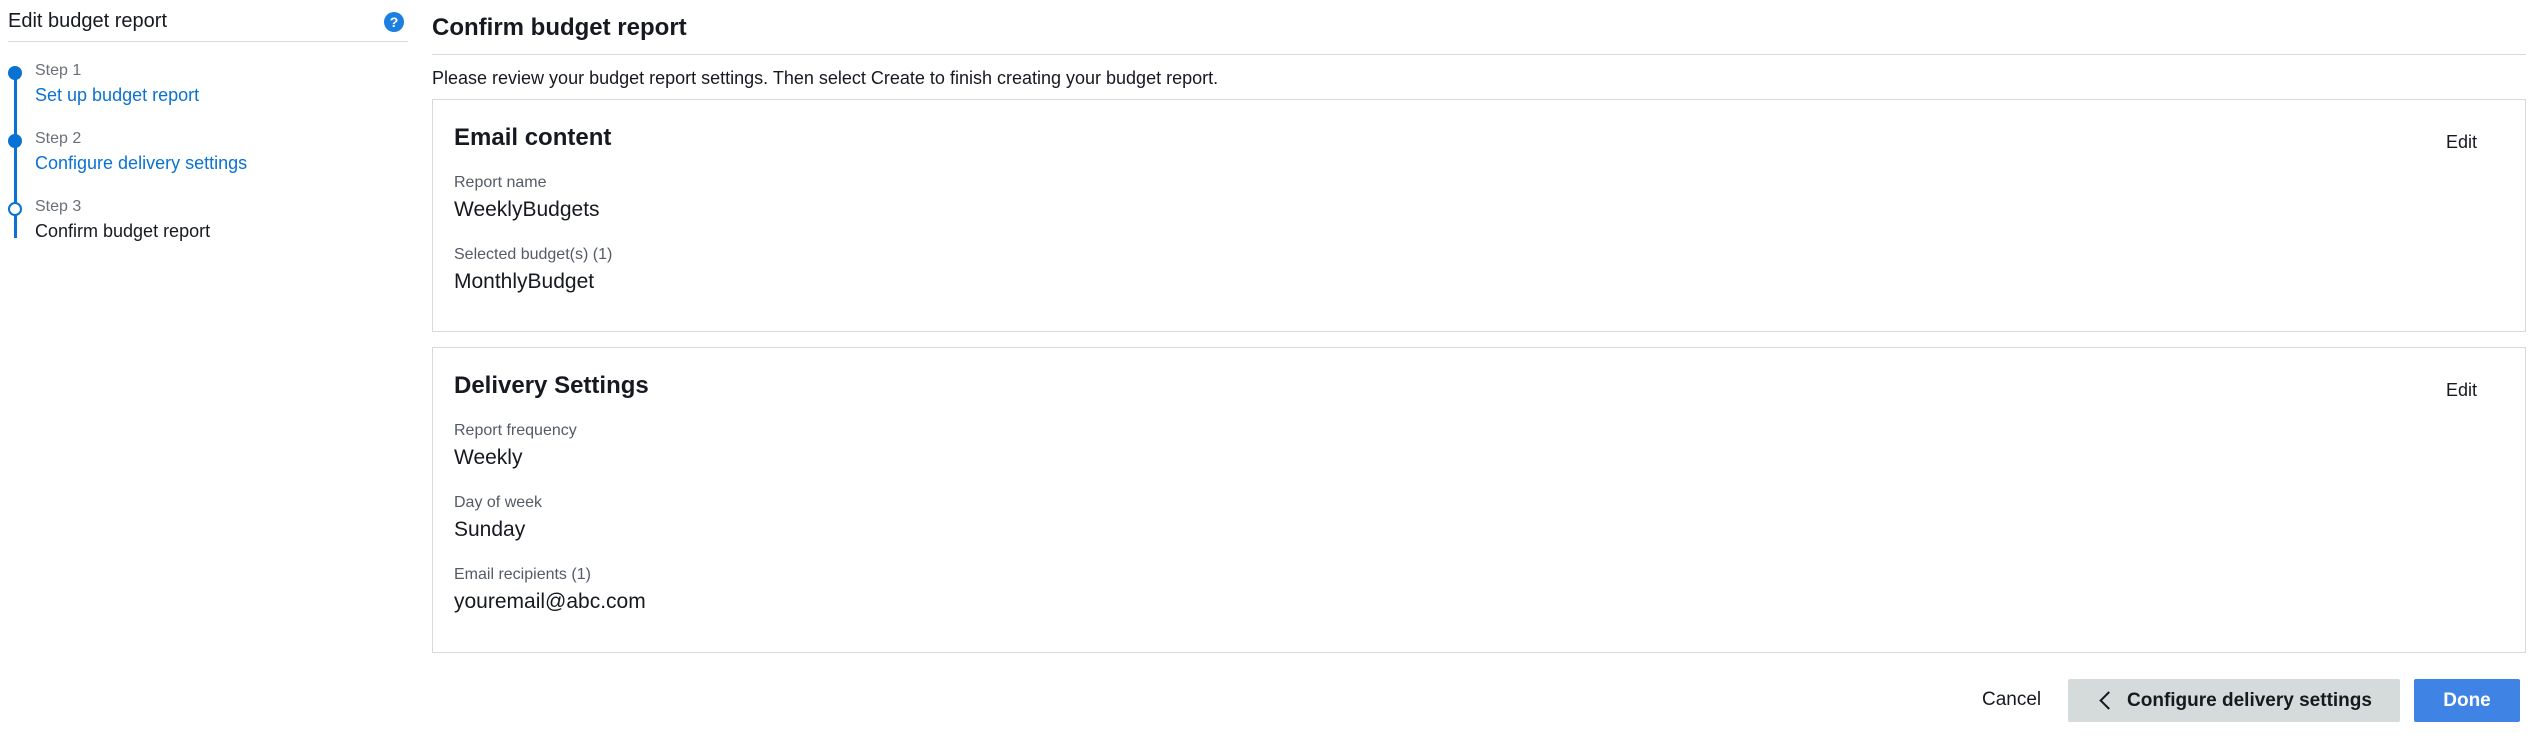 This screenshot has width=2534, height=748. I want to click on step-3: Step 3 Confirm budget report, so click(208, 230).